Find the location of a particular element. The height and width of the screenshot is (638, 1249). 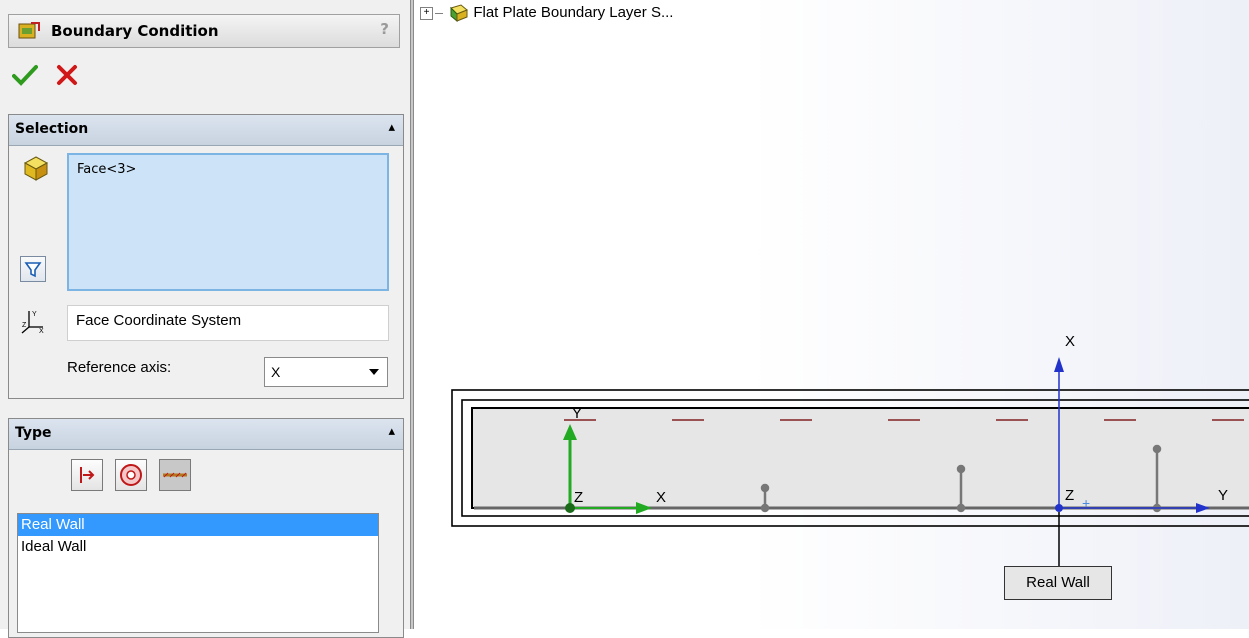

face-z-label: Z is located at coordinates (1069, 495).